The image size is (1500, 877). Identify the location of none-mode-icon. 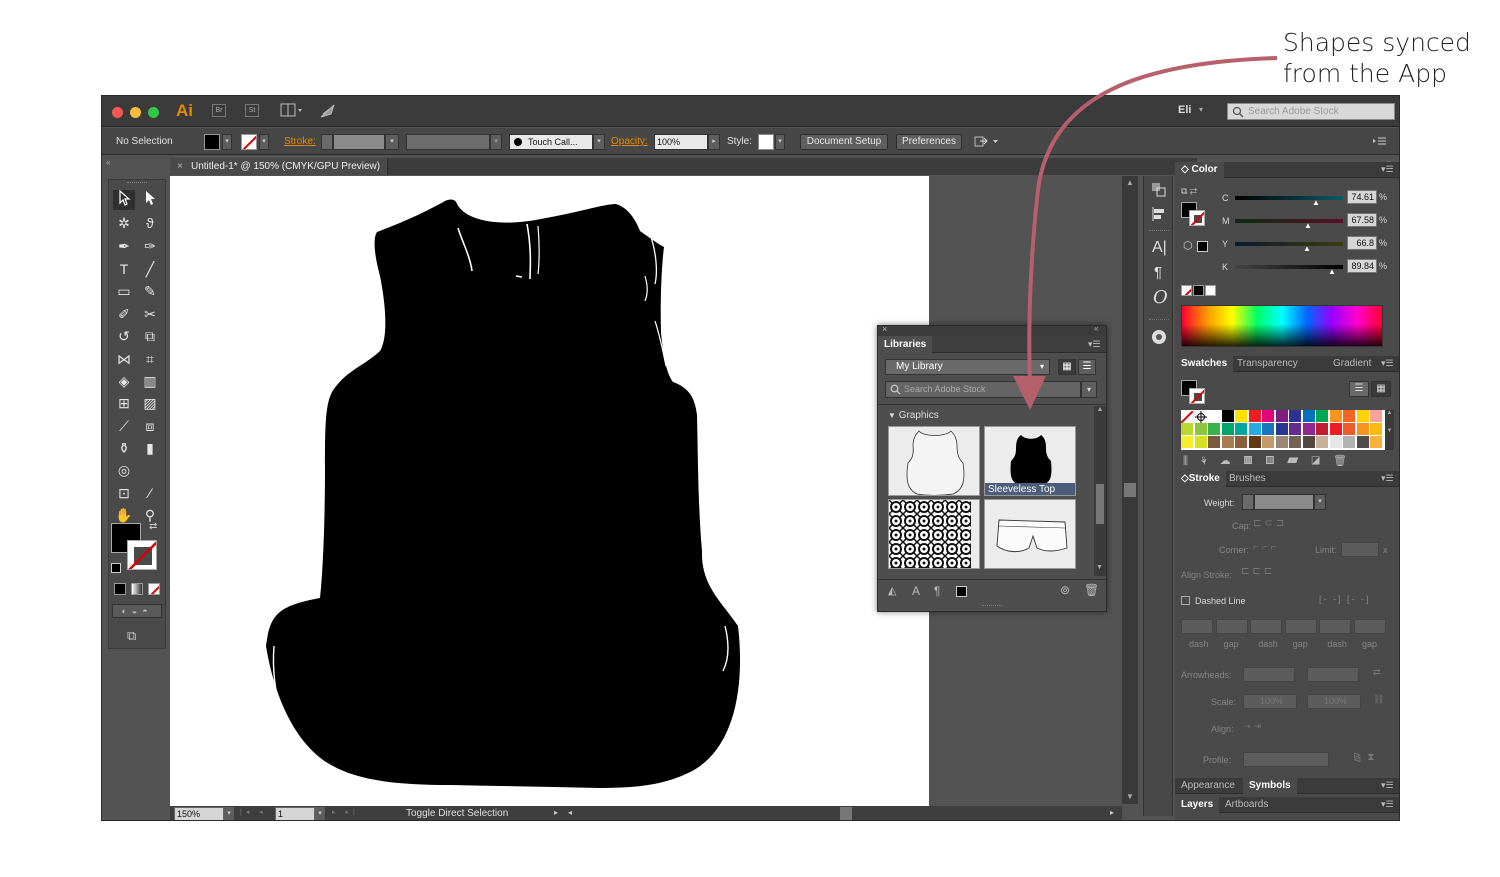
(154, 589).